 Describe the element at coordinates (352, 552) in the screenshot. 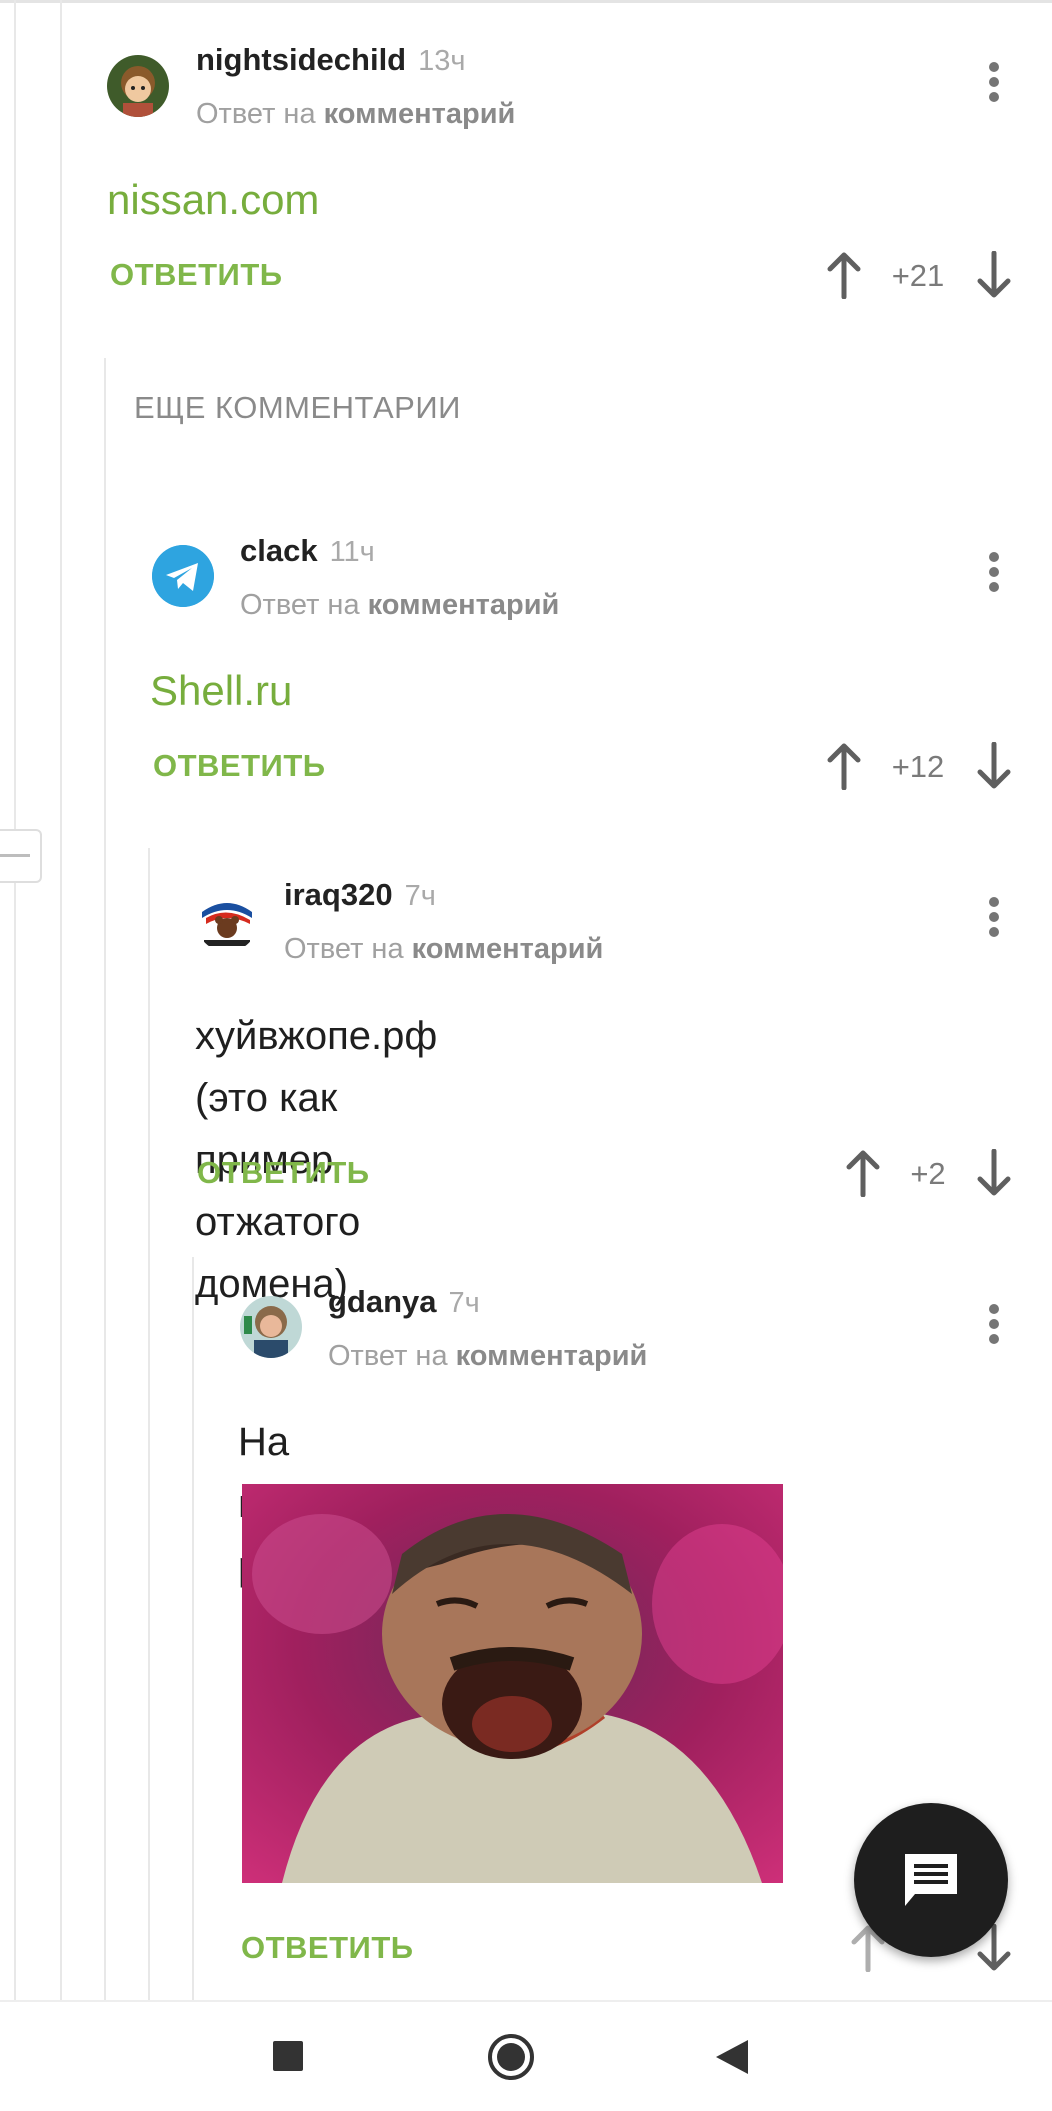

I see `comment-time: 11ч` at that location.